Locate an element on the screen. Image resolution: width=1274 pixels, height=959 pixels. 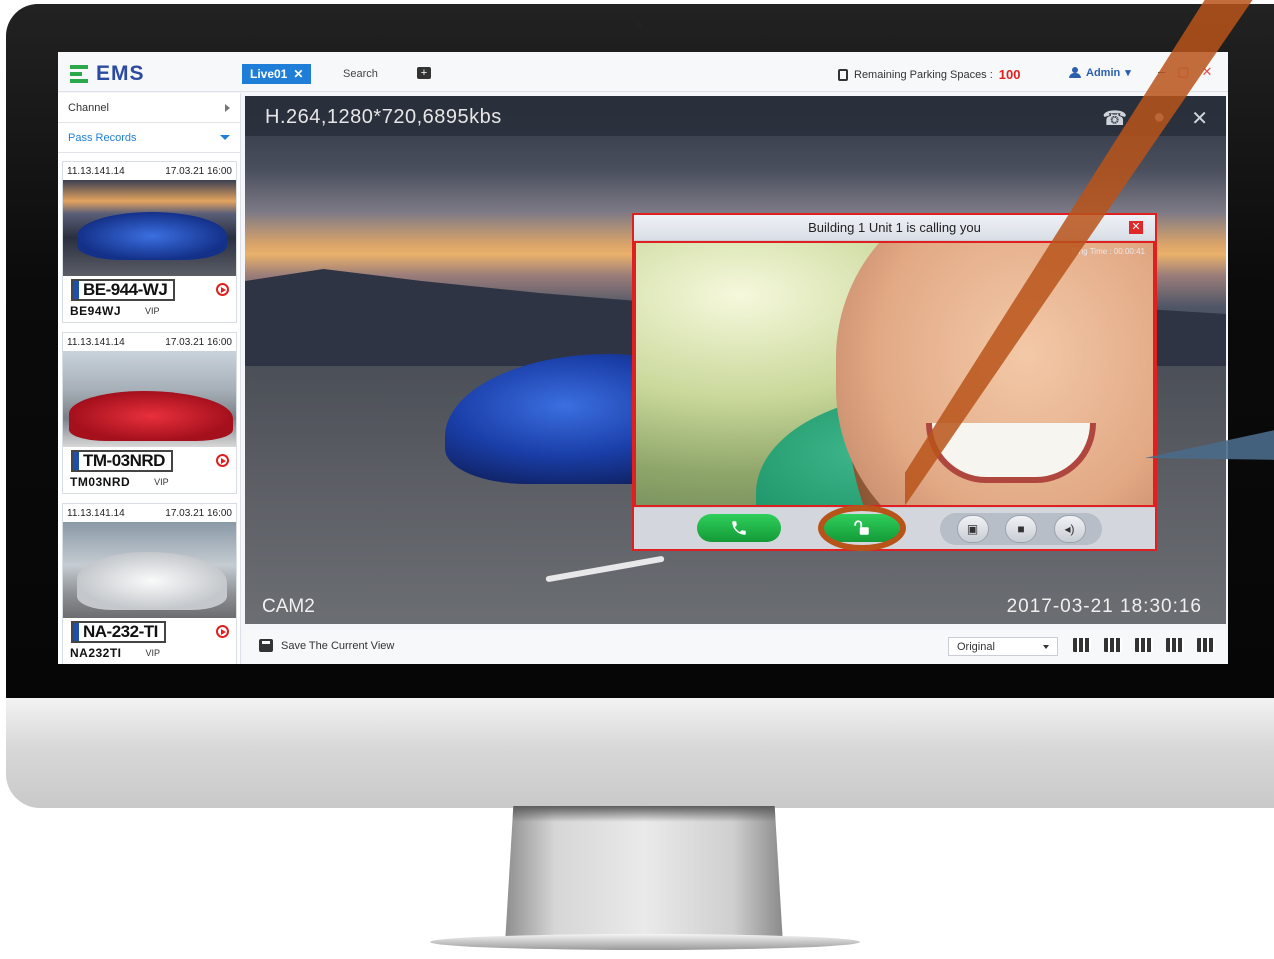
sidebar-item-pass-records: Pass Records is located at coordinates (149, 138).